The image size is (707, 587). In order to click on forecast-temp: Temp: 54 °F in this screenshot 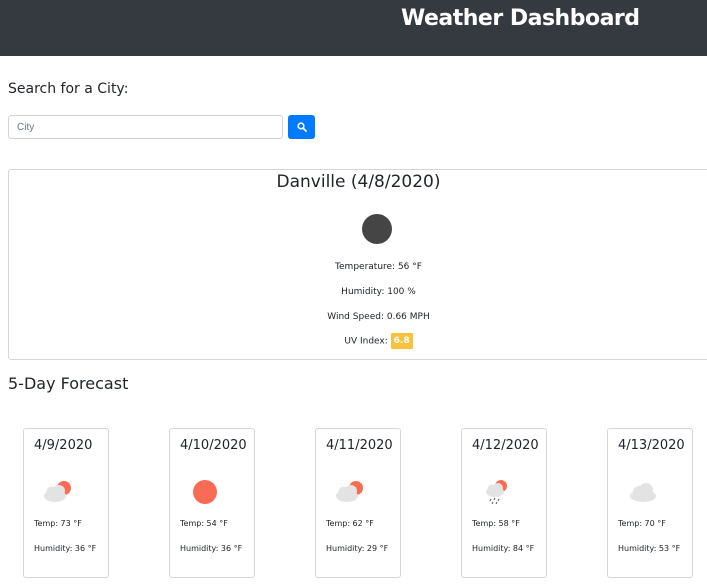, I will do `click(204, 523)`.